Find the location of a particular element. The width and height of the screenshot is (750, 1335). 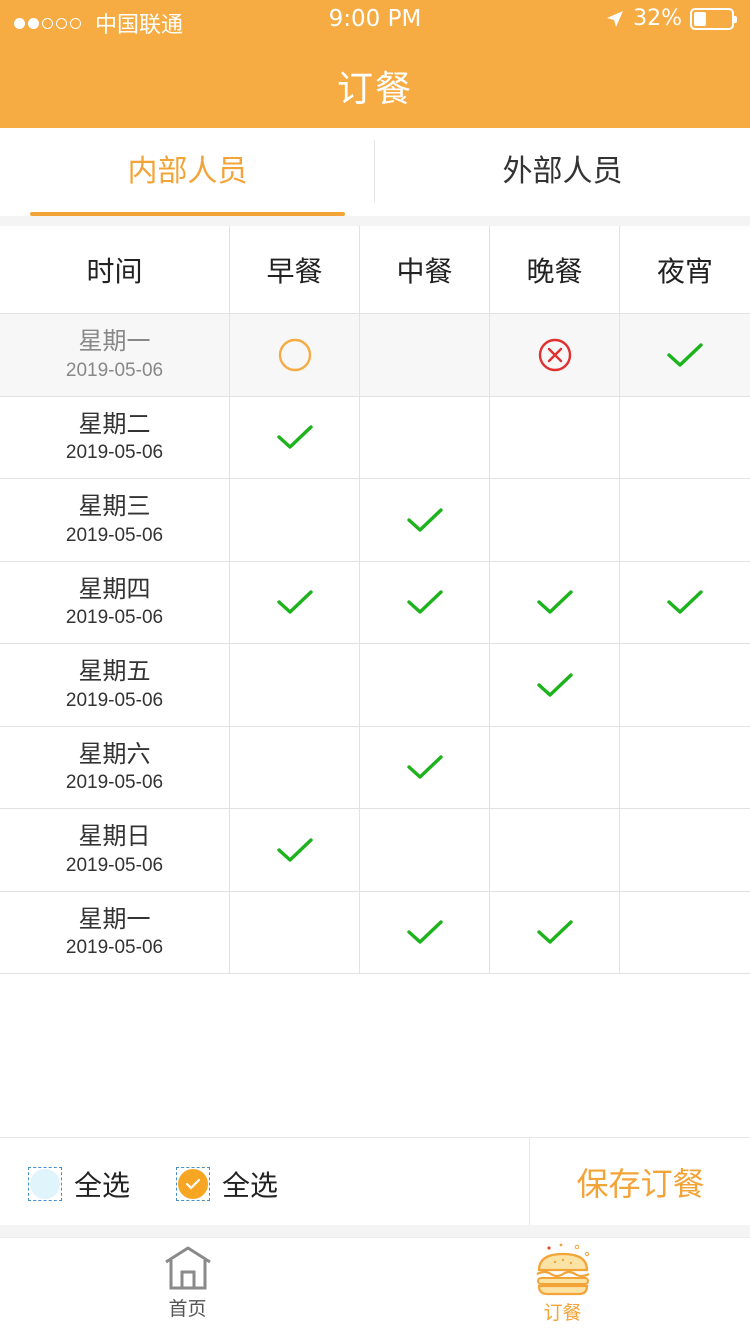

select-all-option-2: 全选 is located at coordinates (227, 1184).